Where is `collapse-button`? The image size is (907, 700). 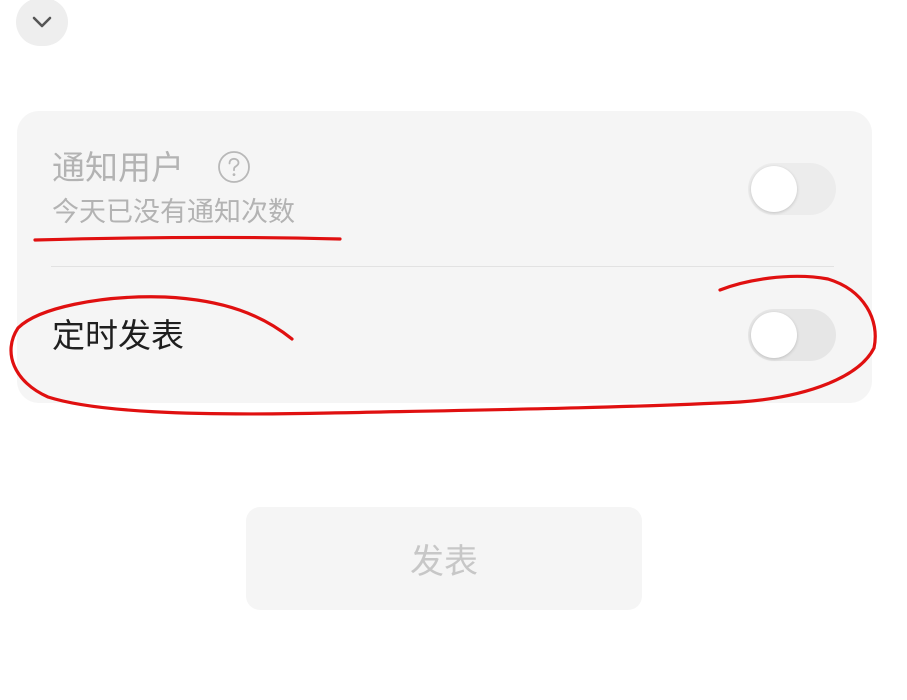 collapse-button is located at coordinates (42, 23).